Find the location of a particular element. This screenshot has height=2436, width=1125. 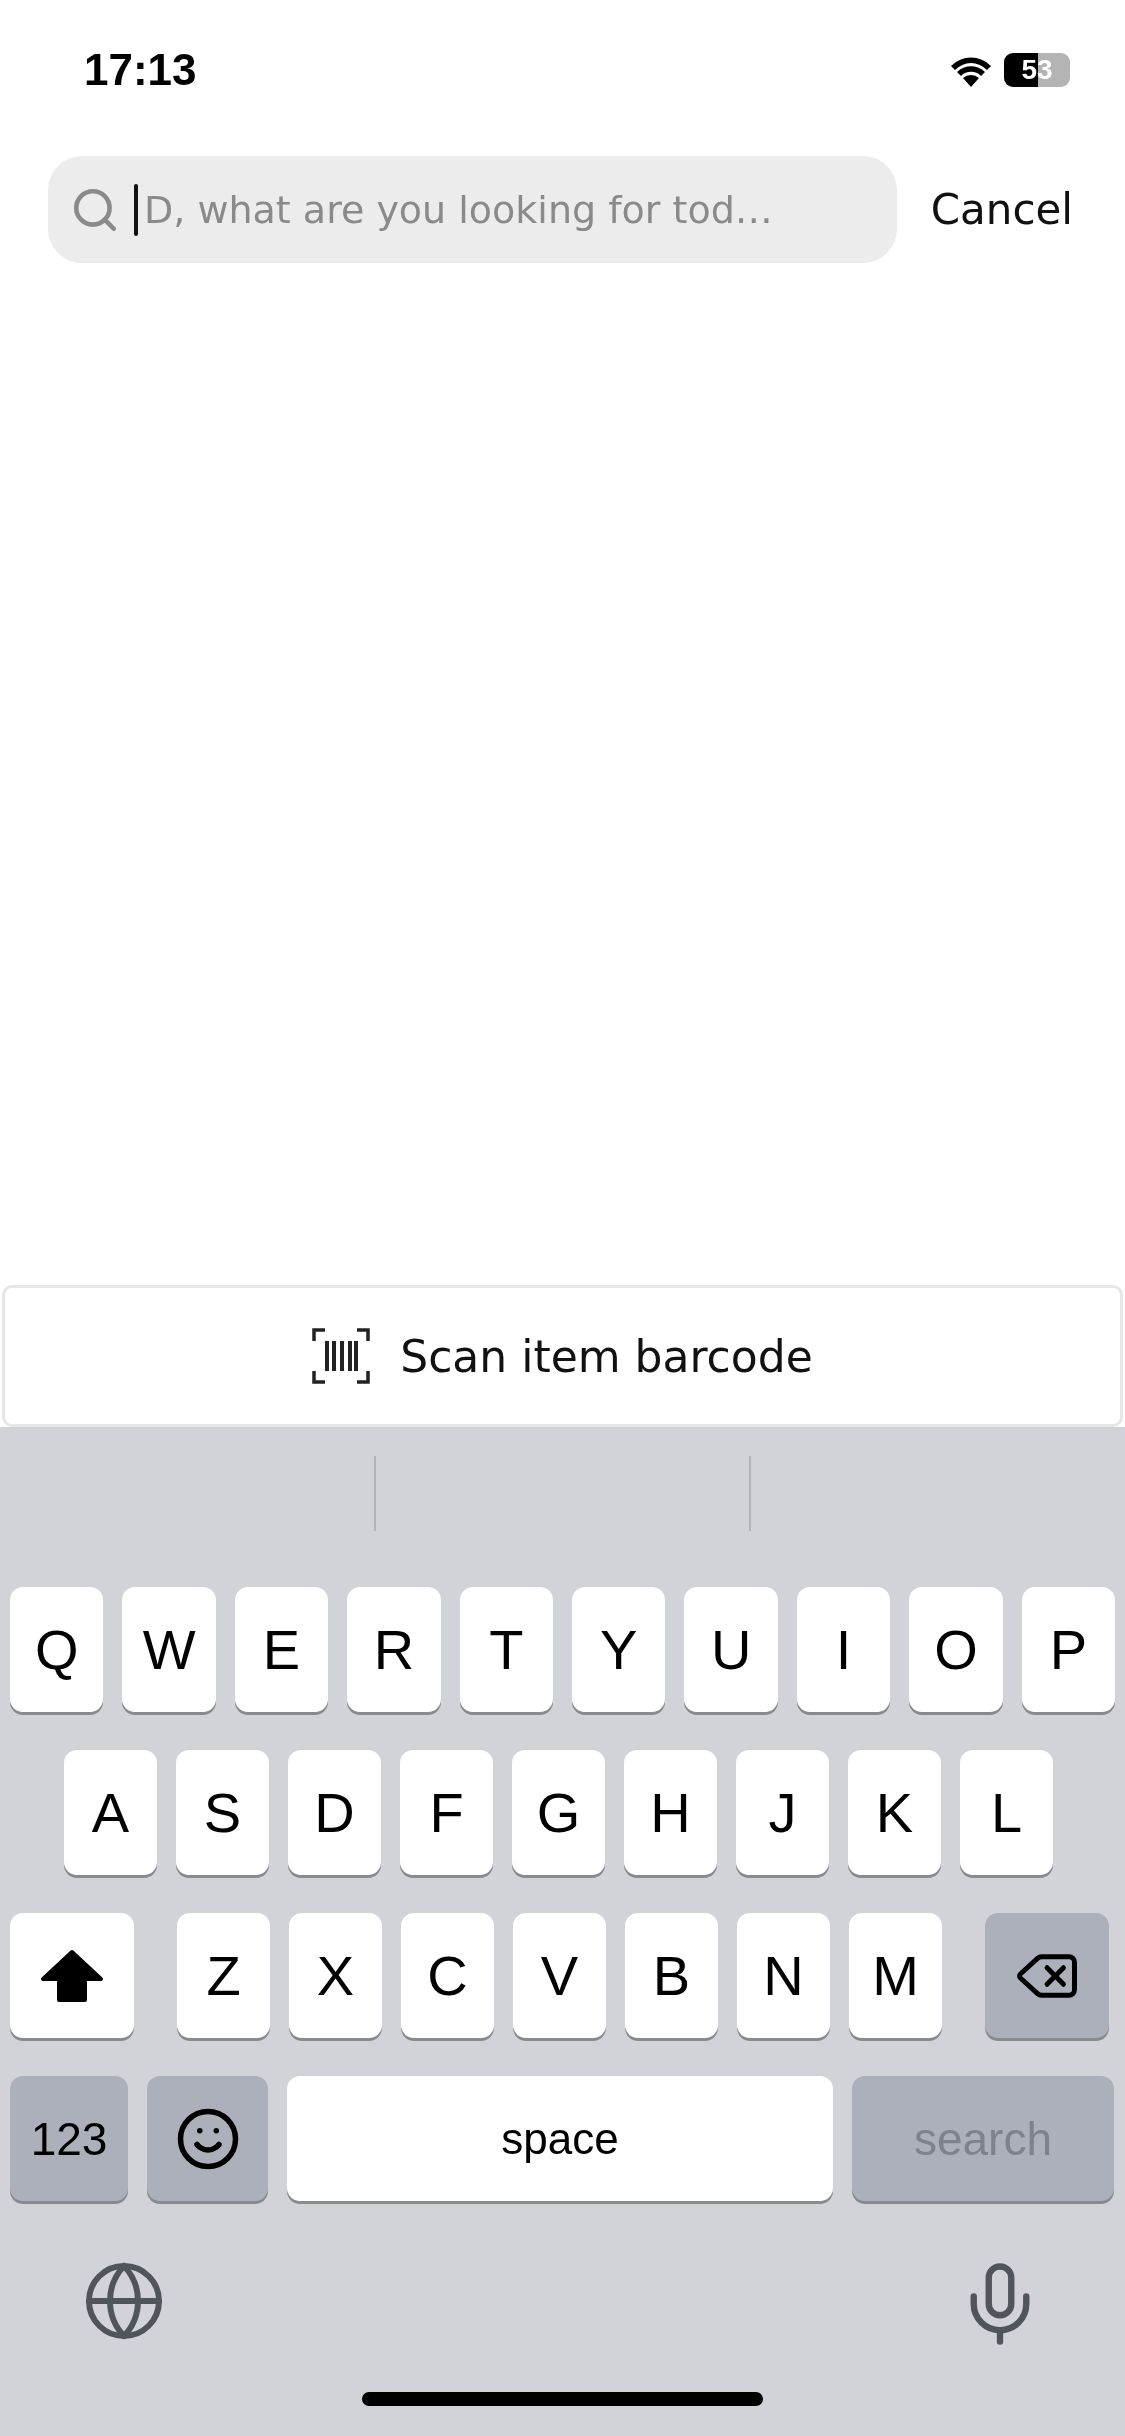

keyboard-key: O is located at coordinates (956, 1649).